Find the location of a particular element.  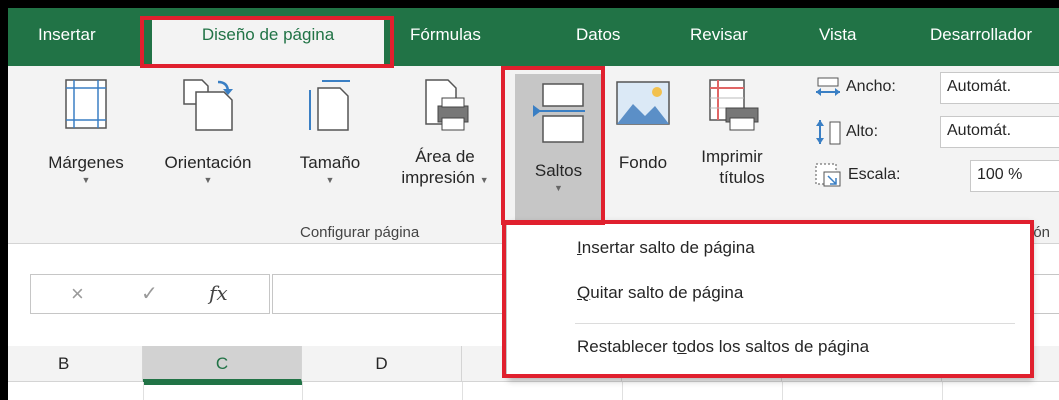

orientacion-button: Orientación ▼ is located at coordinates (208, 132).